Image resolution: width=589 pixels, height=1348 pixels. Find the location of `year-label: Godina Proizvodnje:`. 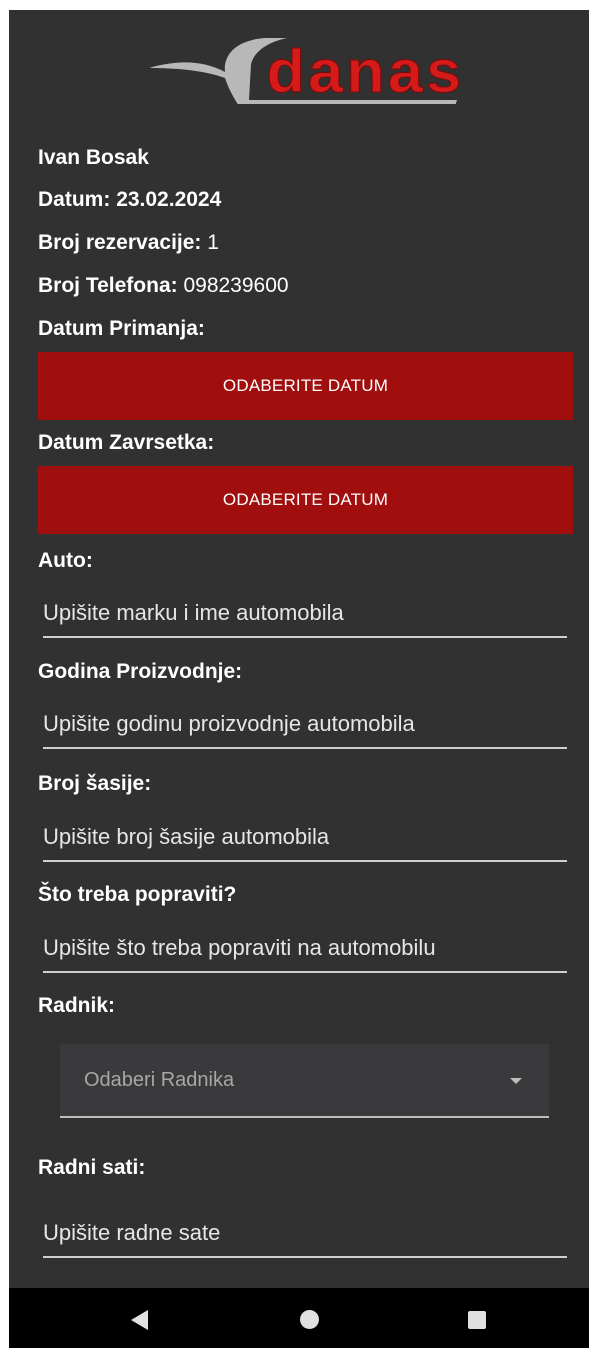

year-label: Godina Proizvodnje: is located at coordinates (140, 671).